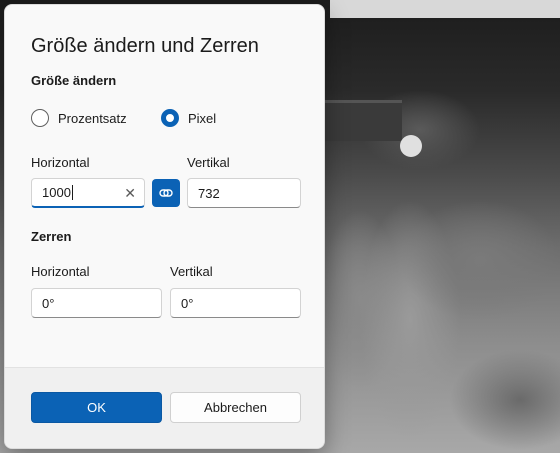  What do you see at coordinates (202, 118) in the screenshot?
I see `radio-pixel-label: Pixel` at bounding box center [202, 118].